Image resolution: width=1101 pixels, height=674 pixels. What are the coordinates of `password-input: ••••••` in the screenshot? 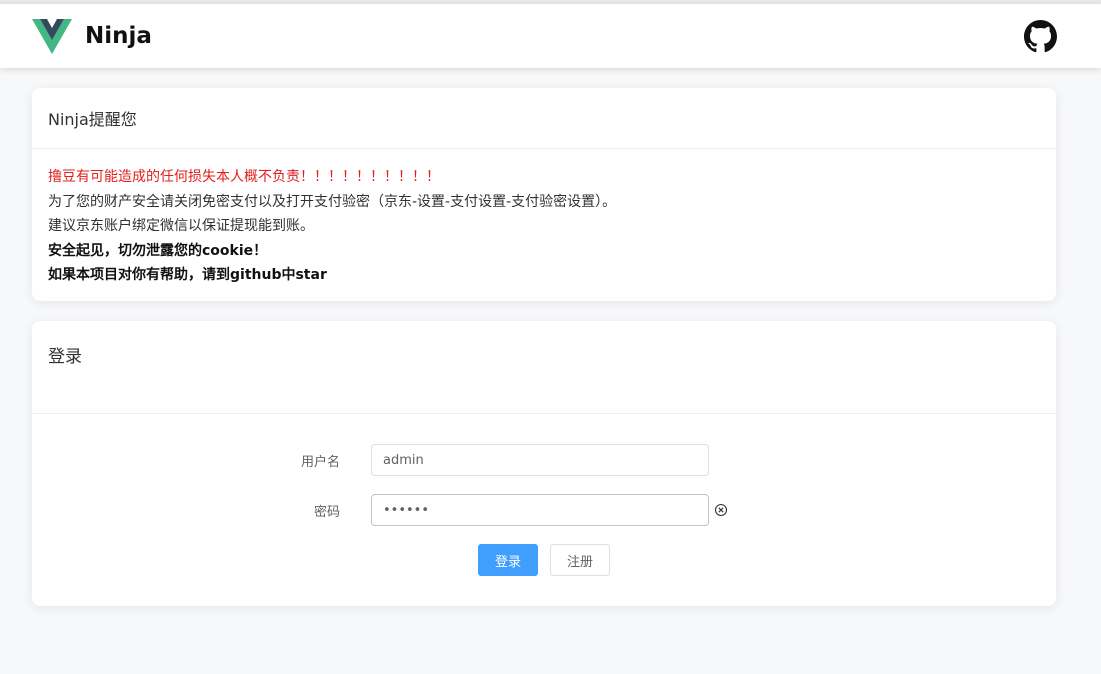 It's located at (540, 510).